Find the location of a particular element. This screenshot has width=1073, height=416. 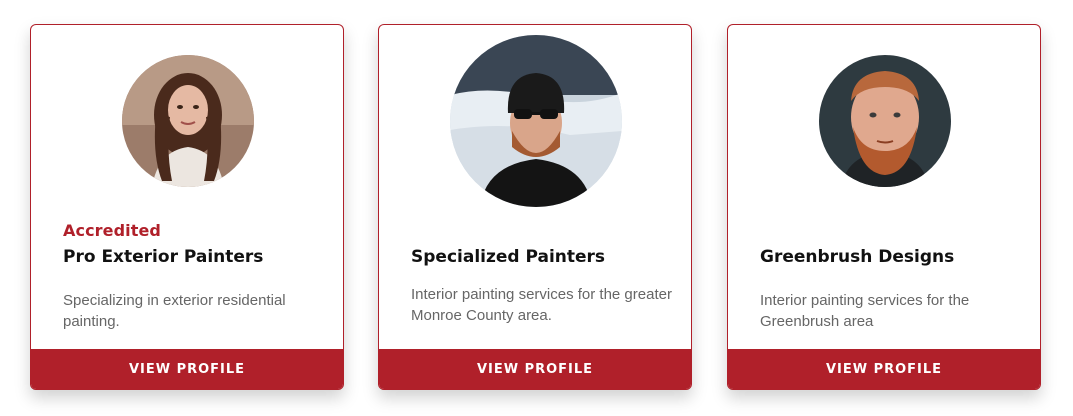

company-name: Greenbrush Designs is located at coordinates (857, 257).